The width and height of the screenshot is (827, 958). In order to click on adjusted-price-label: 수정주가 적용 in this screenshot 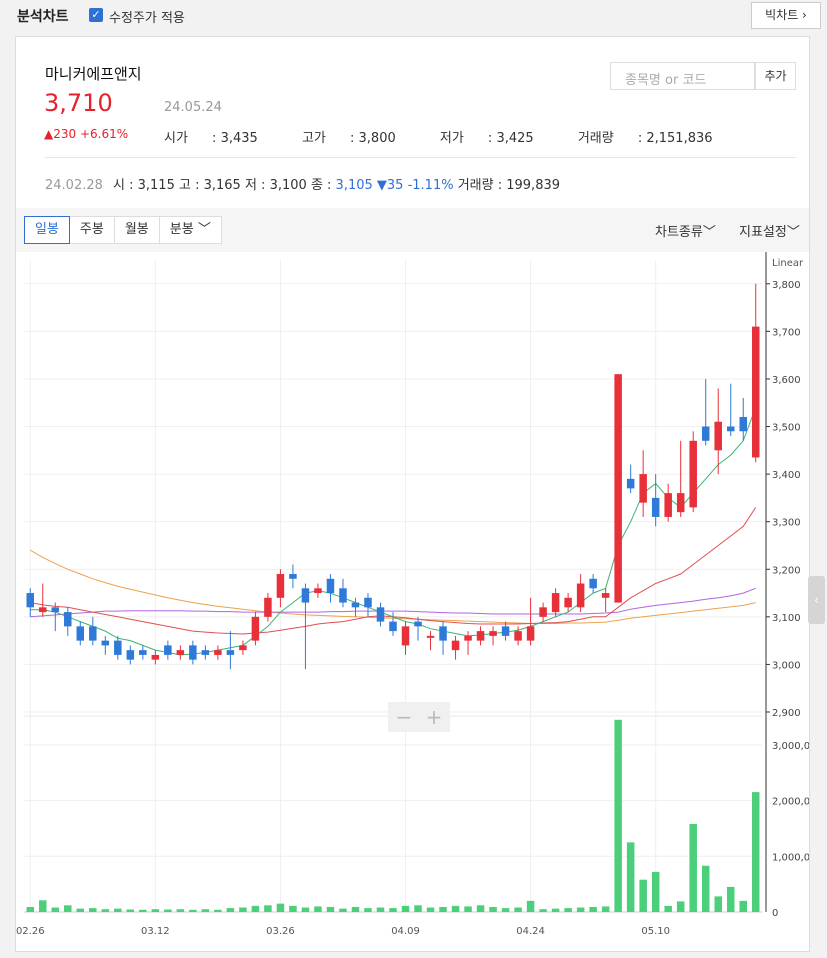, I will do `click(147, 16)`.